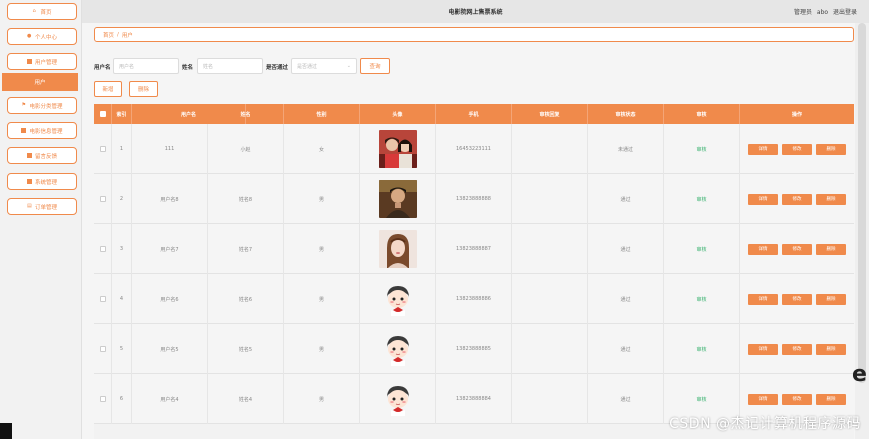 This screenshot has width=869, height=439. I want to click on breadcrumb-home: 首页, so click(108, 35).